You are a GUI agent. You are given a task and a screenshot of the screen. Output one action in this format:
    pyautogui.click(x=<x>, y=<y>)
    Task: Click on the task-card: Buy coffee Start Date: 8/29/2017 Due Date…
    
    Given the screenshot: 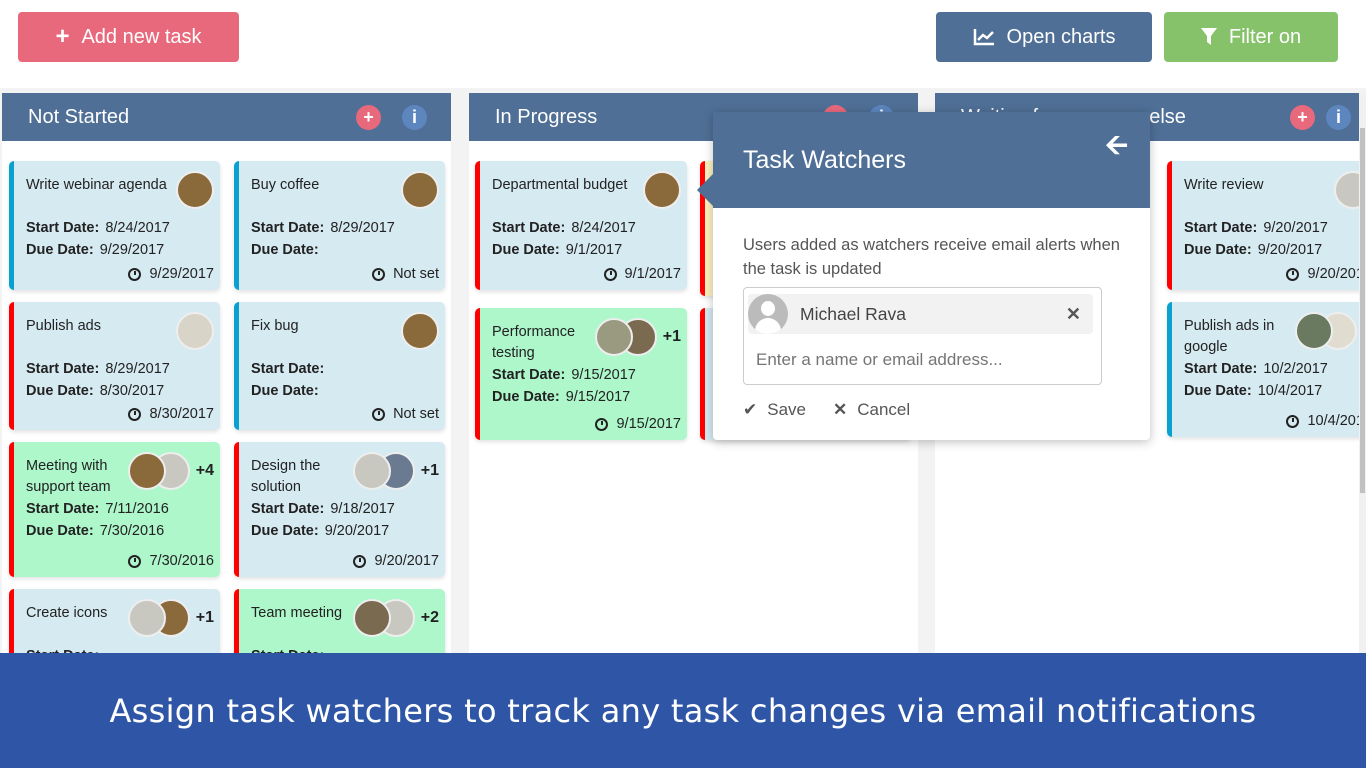 What is the action you would take?
    pyautogui.click(x=339, y=225)
    